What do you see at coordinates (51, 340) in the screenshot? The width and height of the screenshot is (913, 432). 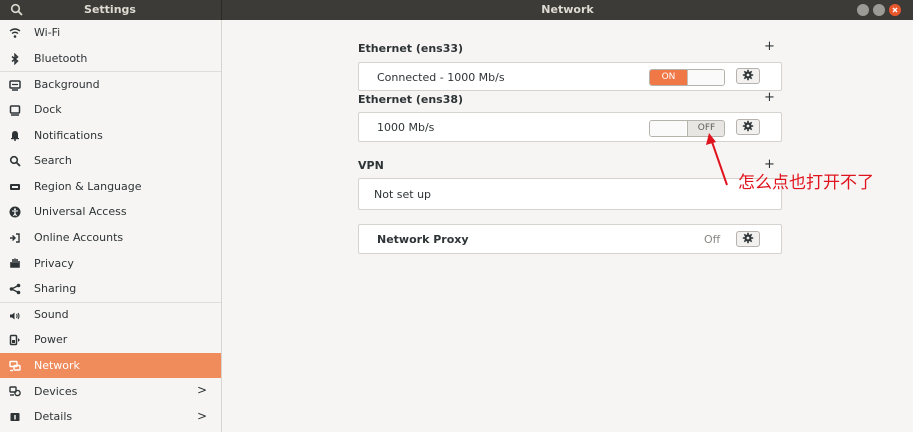 I see `sidebar-item-label: Power` at bounding box center [51, 340].